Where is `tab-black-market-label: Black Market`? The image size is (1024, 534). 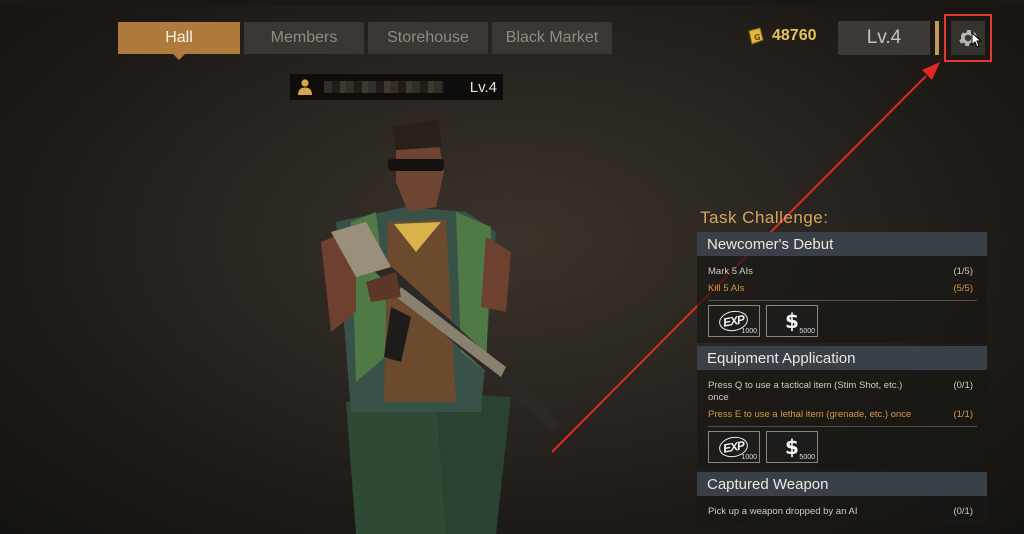 tab-black-market-label: Black Market is located at coordinates (552, 37).